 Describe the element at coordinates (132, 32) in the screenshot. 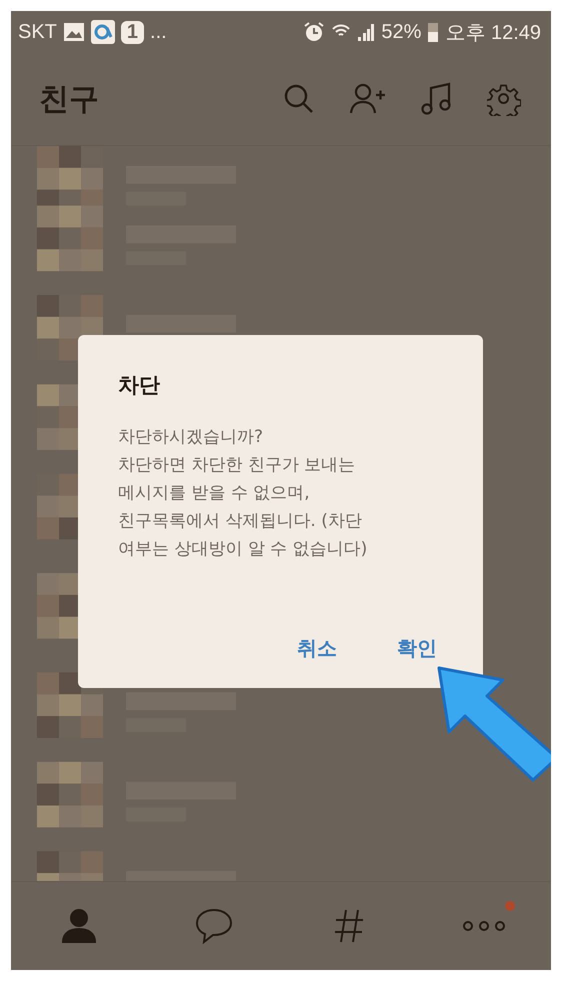

I see `notification-badge: 1` at that location.